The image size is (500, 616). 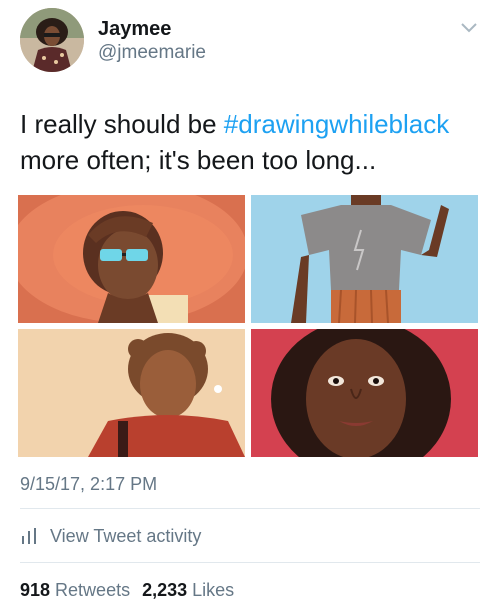 What do you see at coordinates (164, 590) in the screenshot?
I see `likes-count: 2,233` at bounding box center [164, 590].